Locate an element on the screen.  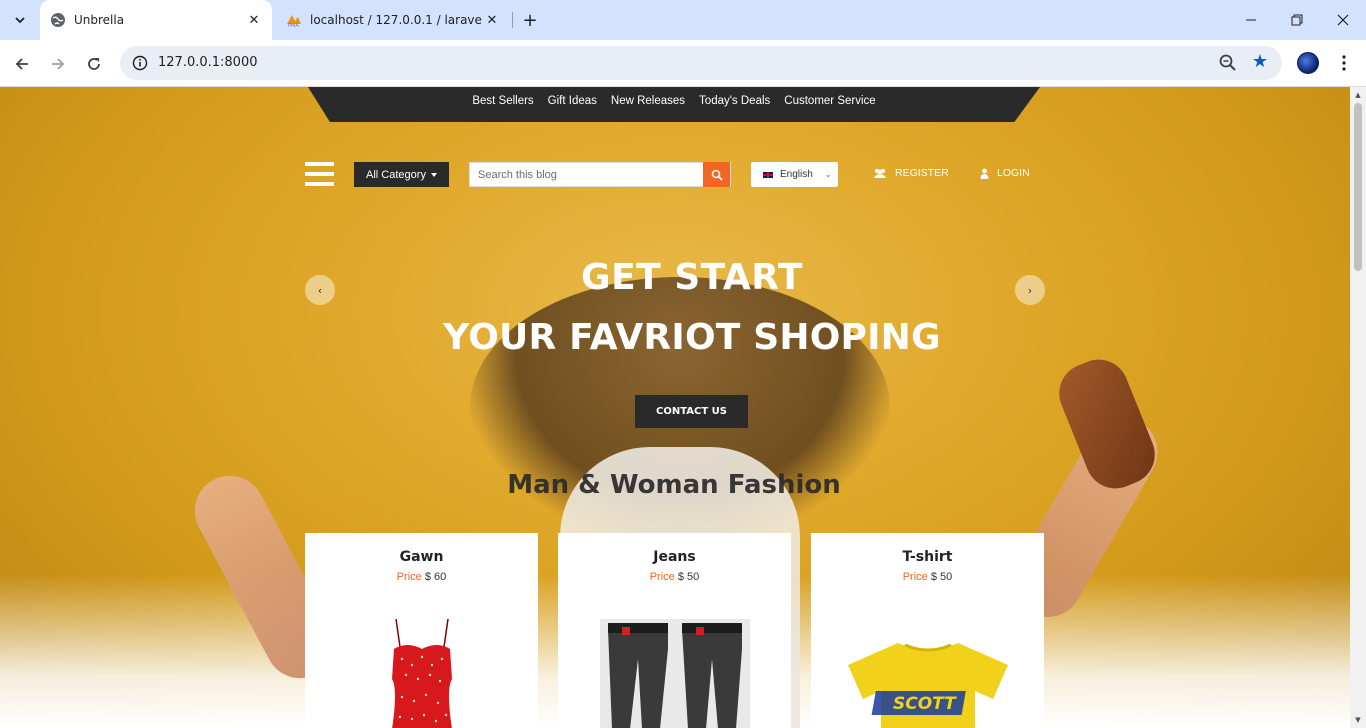
nav-new-releases: New Releases is located at coordinates (648, 101).